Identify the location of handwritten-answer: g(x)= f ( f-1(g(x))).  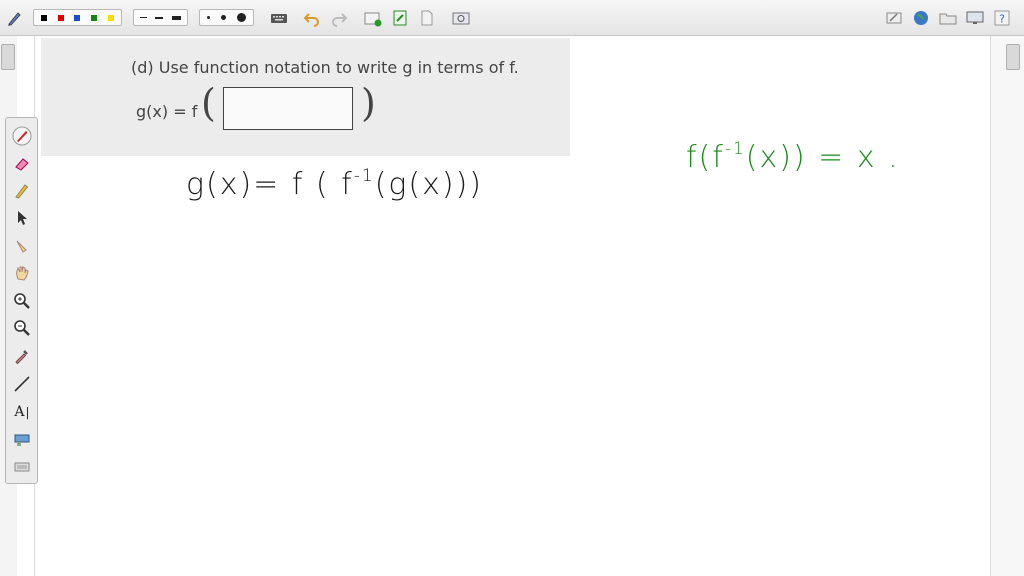
(334, 184).